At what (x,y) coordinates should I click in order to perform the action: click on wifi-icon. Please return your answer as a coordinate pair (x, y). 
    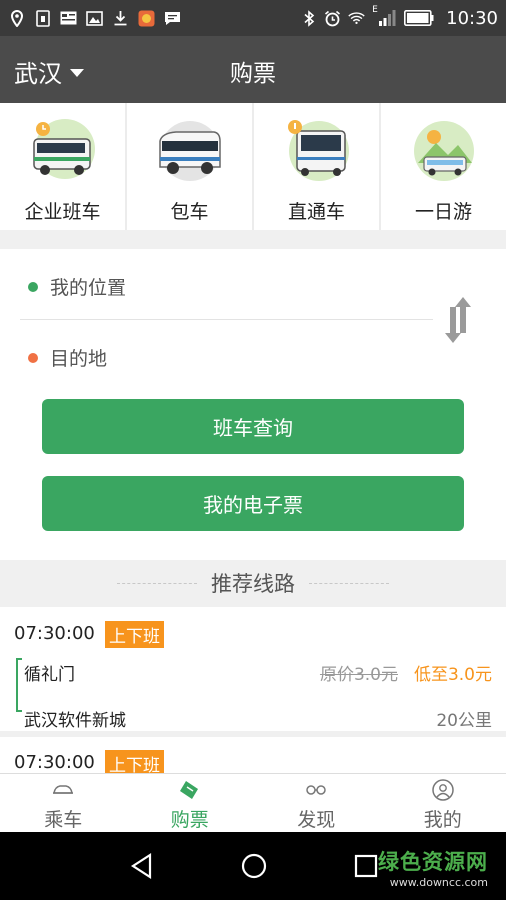
    Looking at the image, I should click on (356, 18).